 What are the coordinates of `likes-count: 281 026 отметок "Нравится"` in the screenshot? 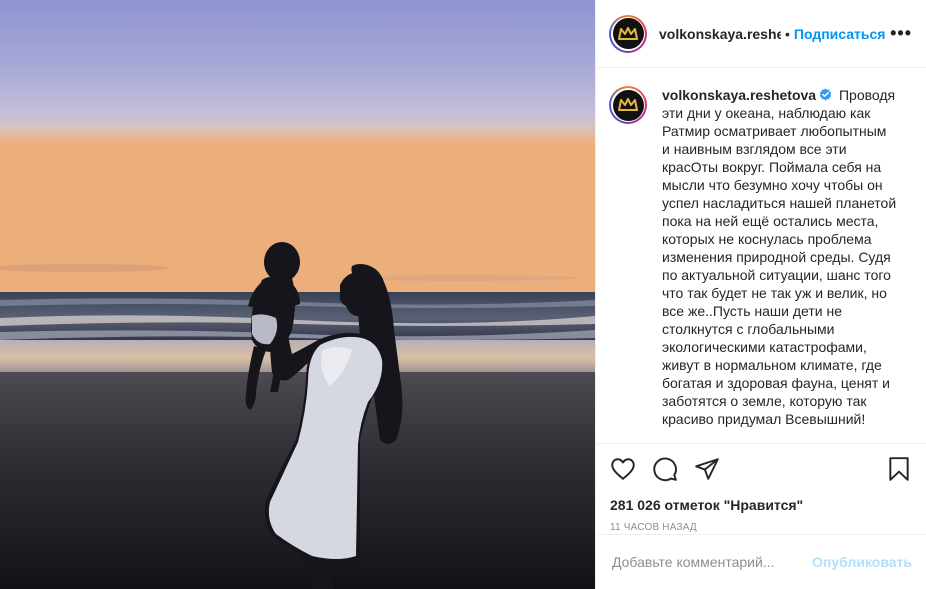 It's located at (761, 505).